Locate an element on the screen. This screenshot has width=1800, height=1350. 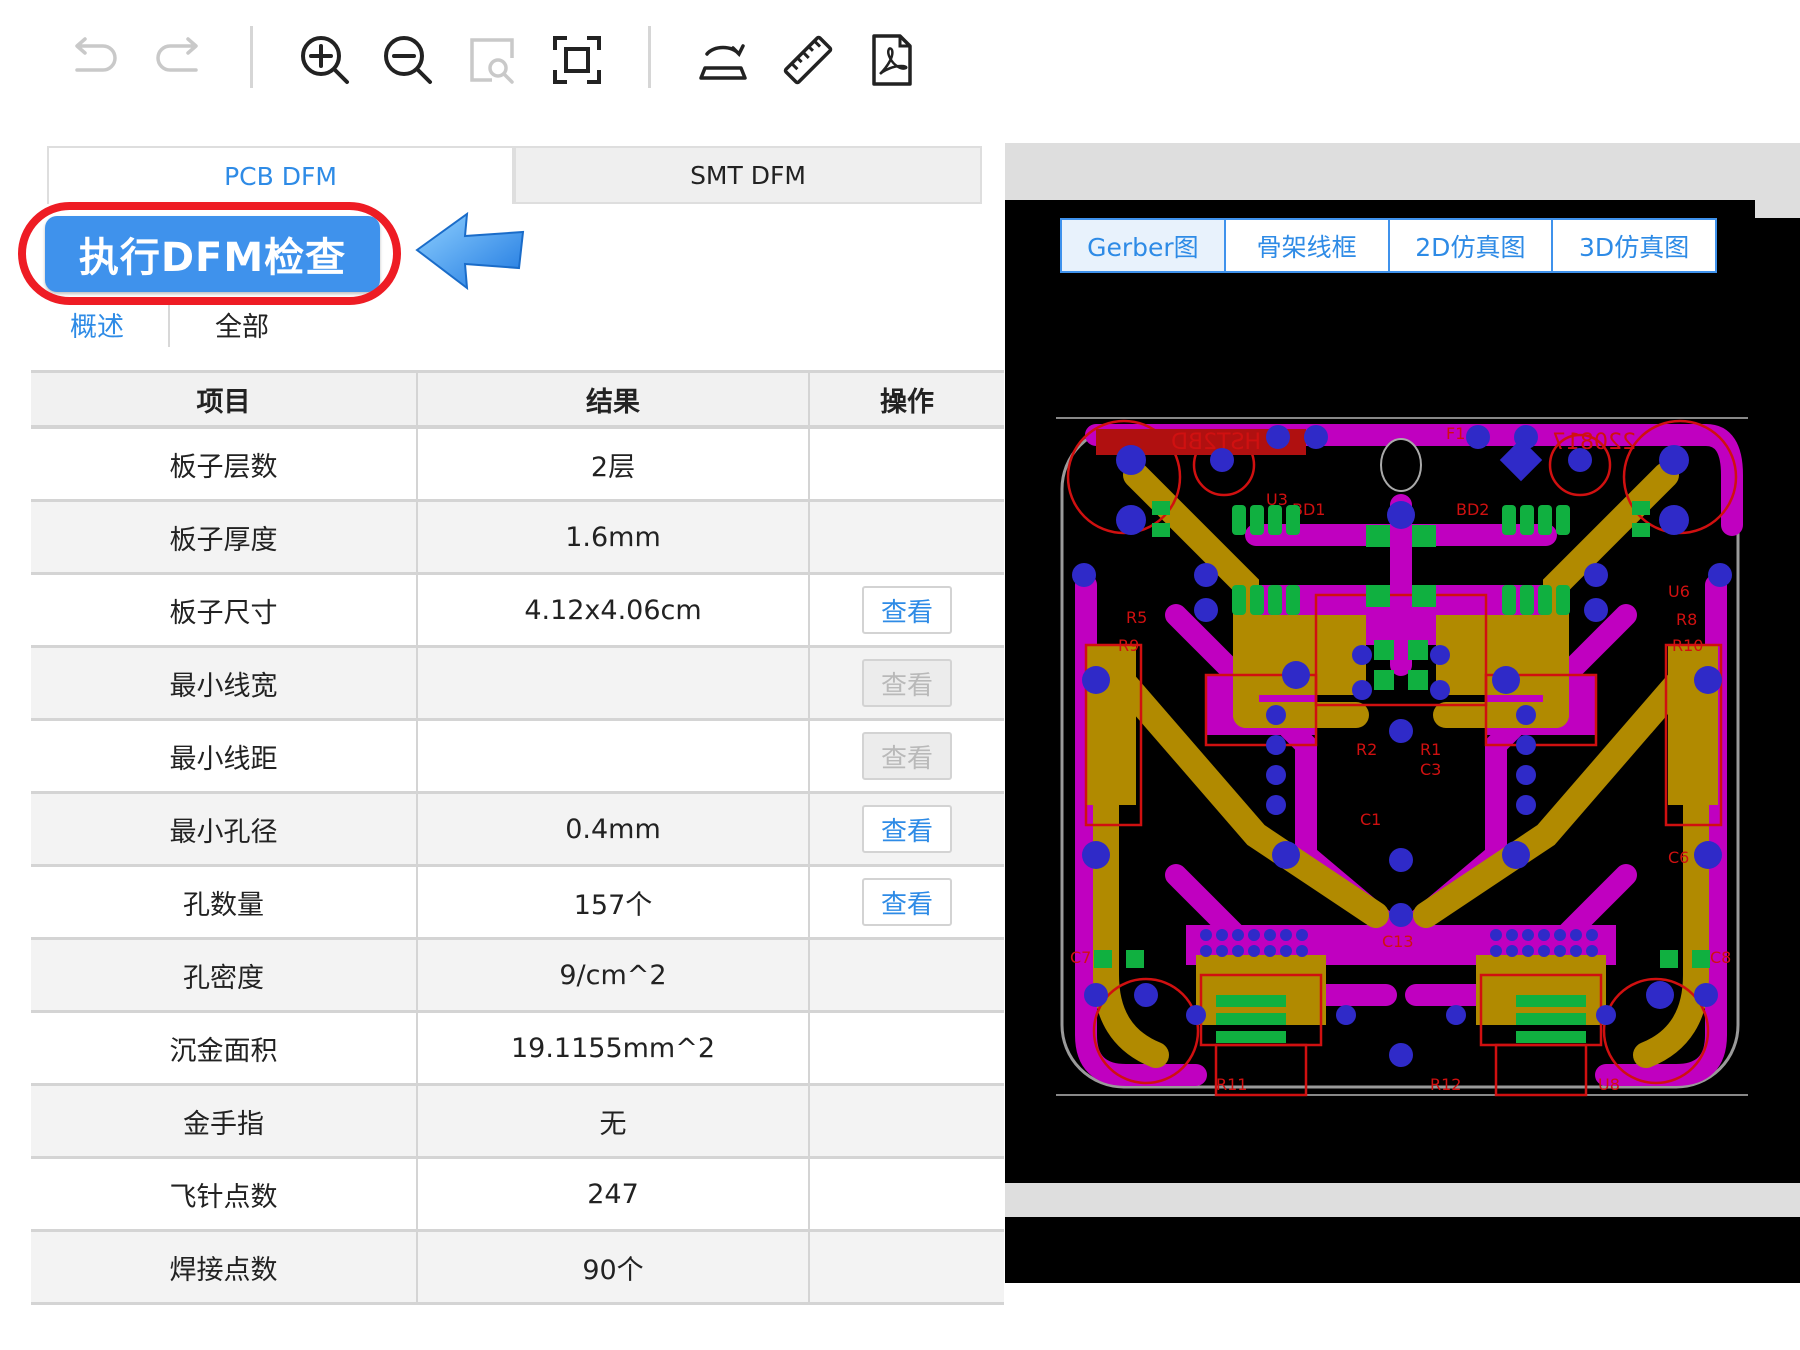
zoom-in-icon is located at coordinates (325, 60).